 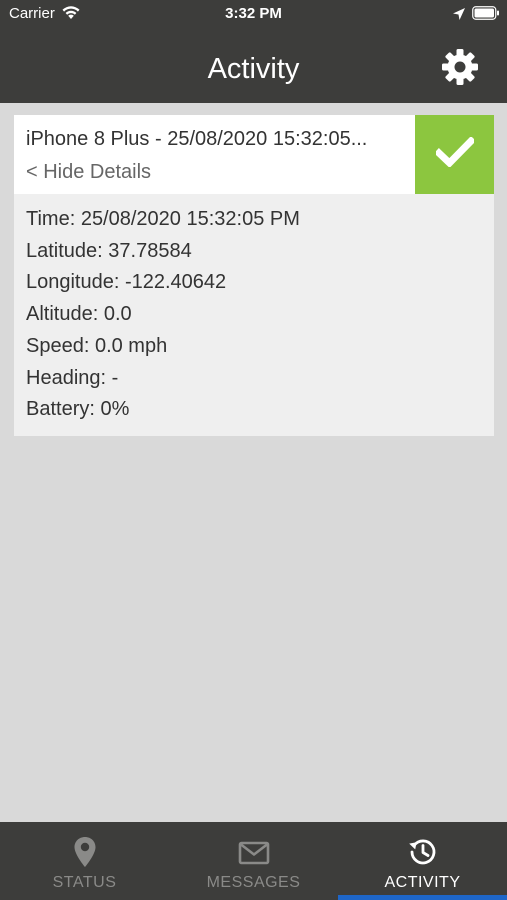 I want to click on envelope-icon, so click(x=253, y=852).